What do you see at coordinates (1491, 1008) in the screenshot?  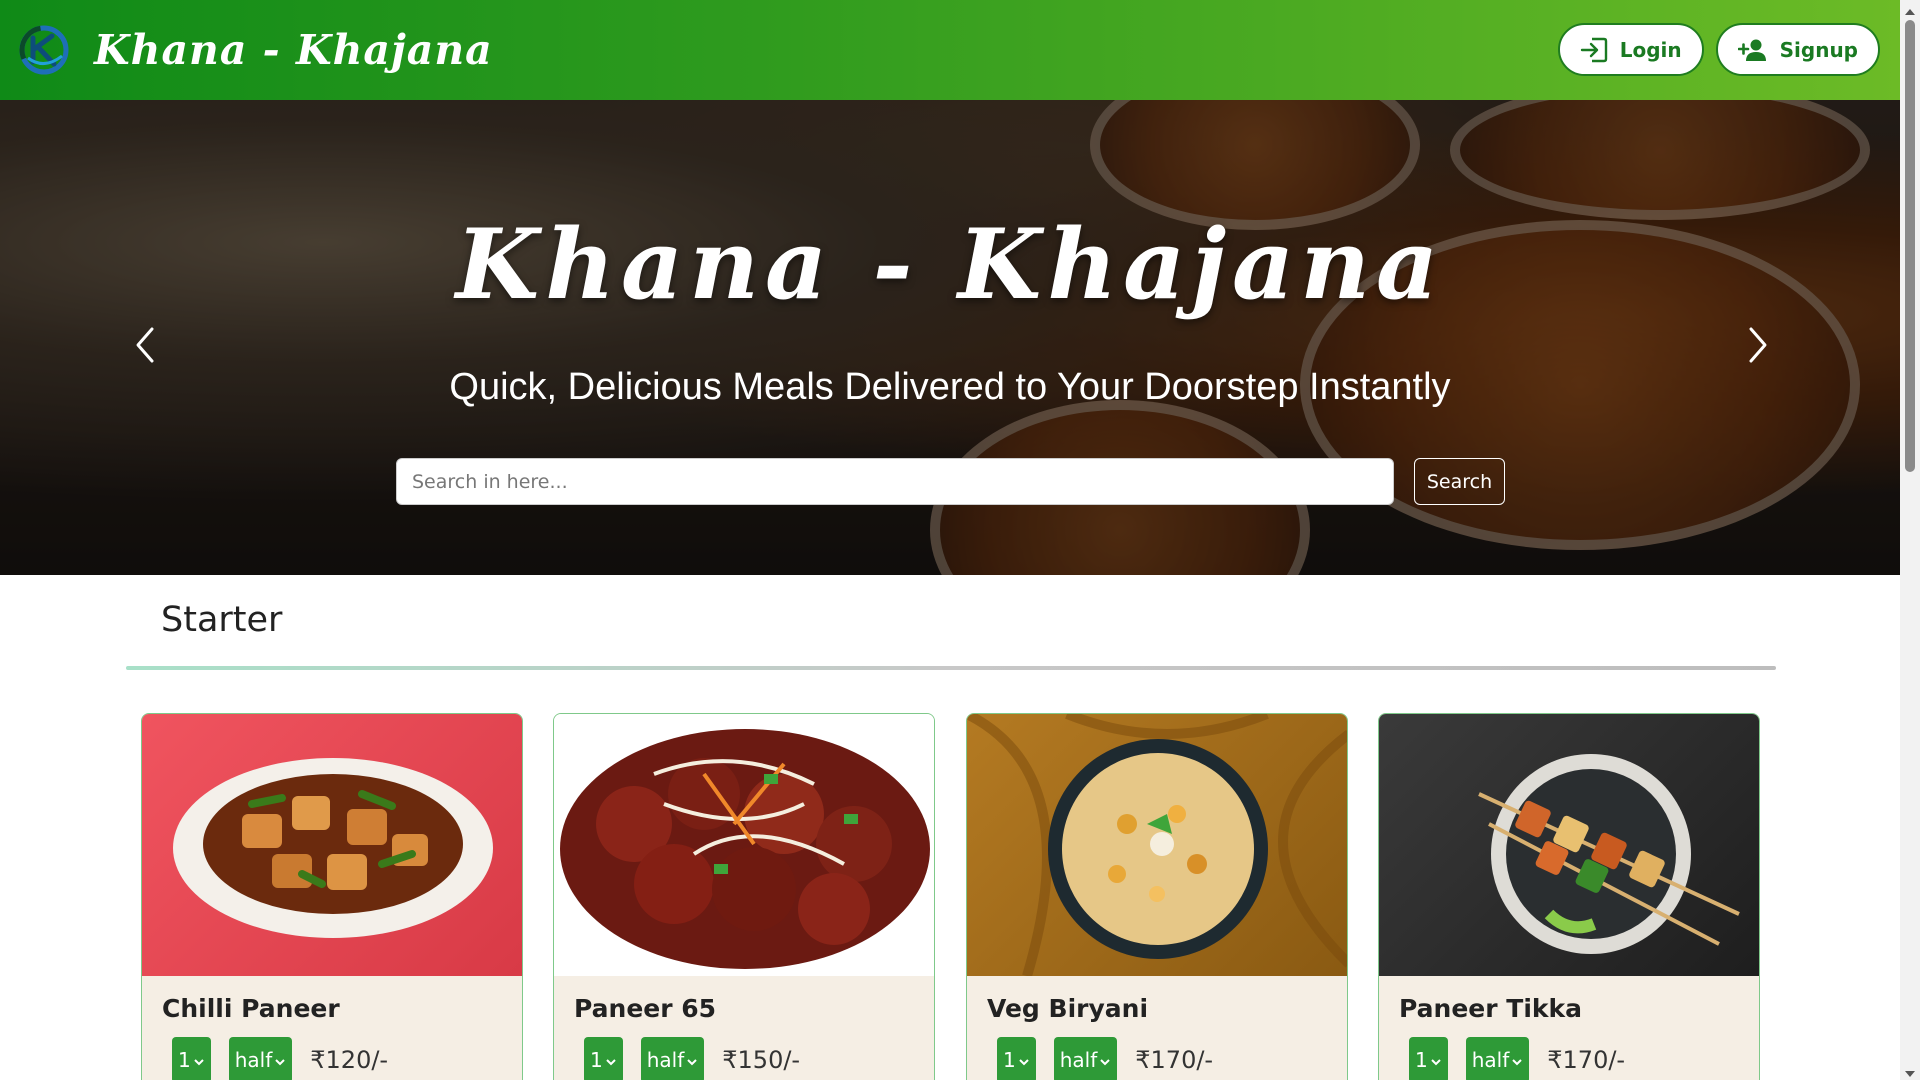 I see `food-name: Paneer Tikka` at bounding box center [1491, 1008].